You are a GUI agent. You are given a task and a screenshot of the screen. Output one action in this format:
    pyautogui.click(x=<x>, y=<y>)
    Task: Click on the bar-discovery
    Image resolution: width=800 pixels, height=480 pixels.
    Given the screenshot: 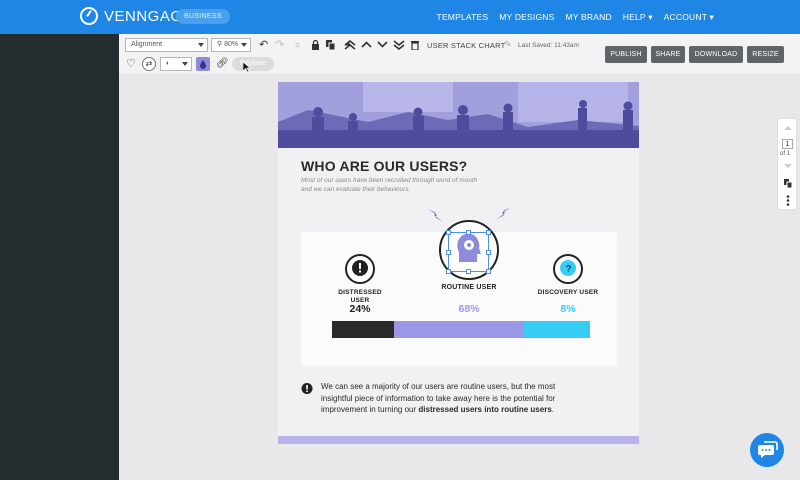 What is the action you would take?
    pyautogui.click(x=556, y=329)
    